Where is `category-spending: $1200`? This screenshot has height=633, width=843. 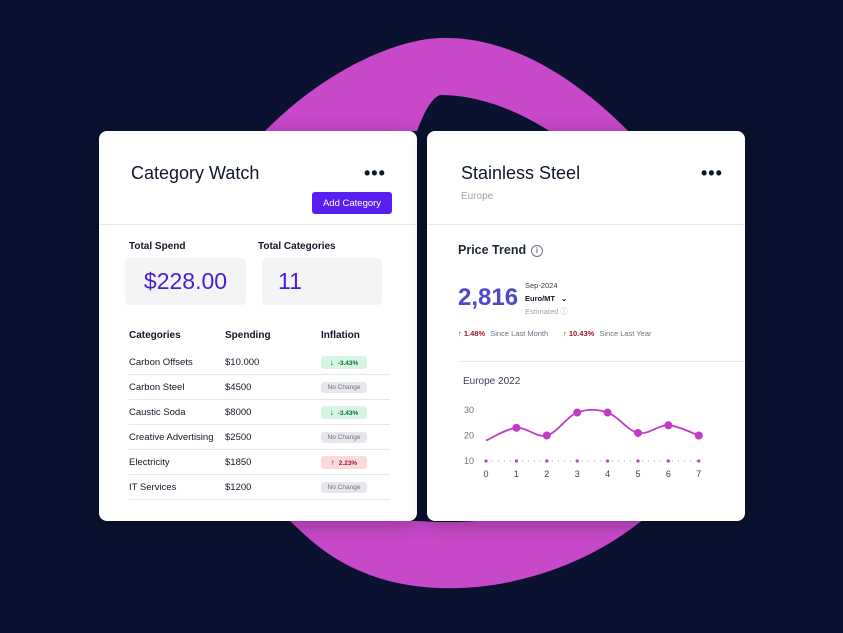
category-spending: $1200 is located at coordinates (273, 487).